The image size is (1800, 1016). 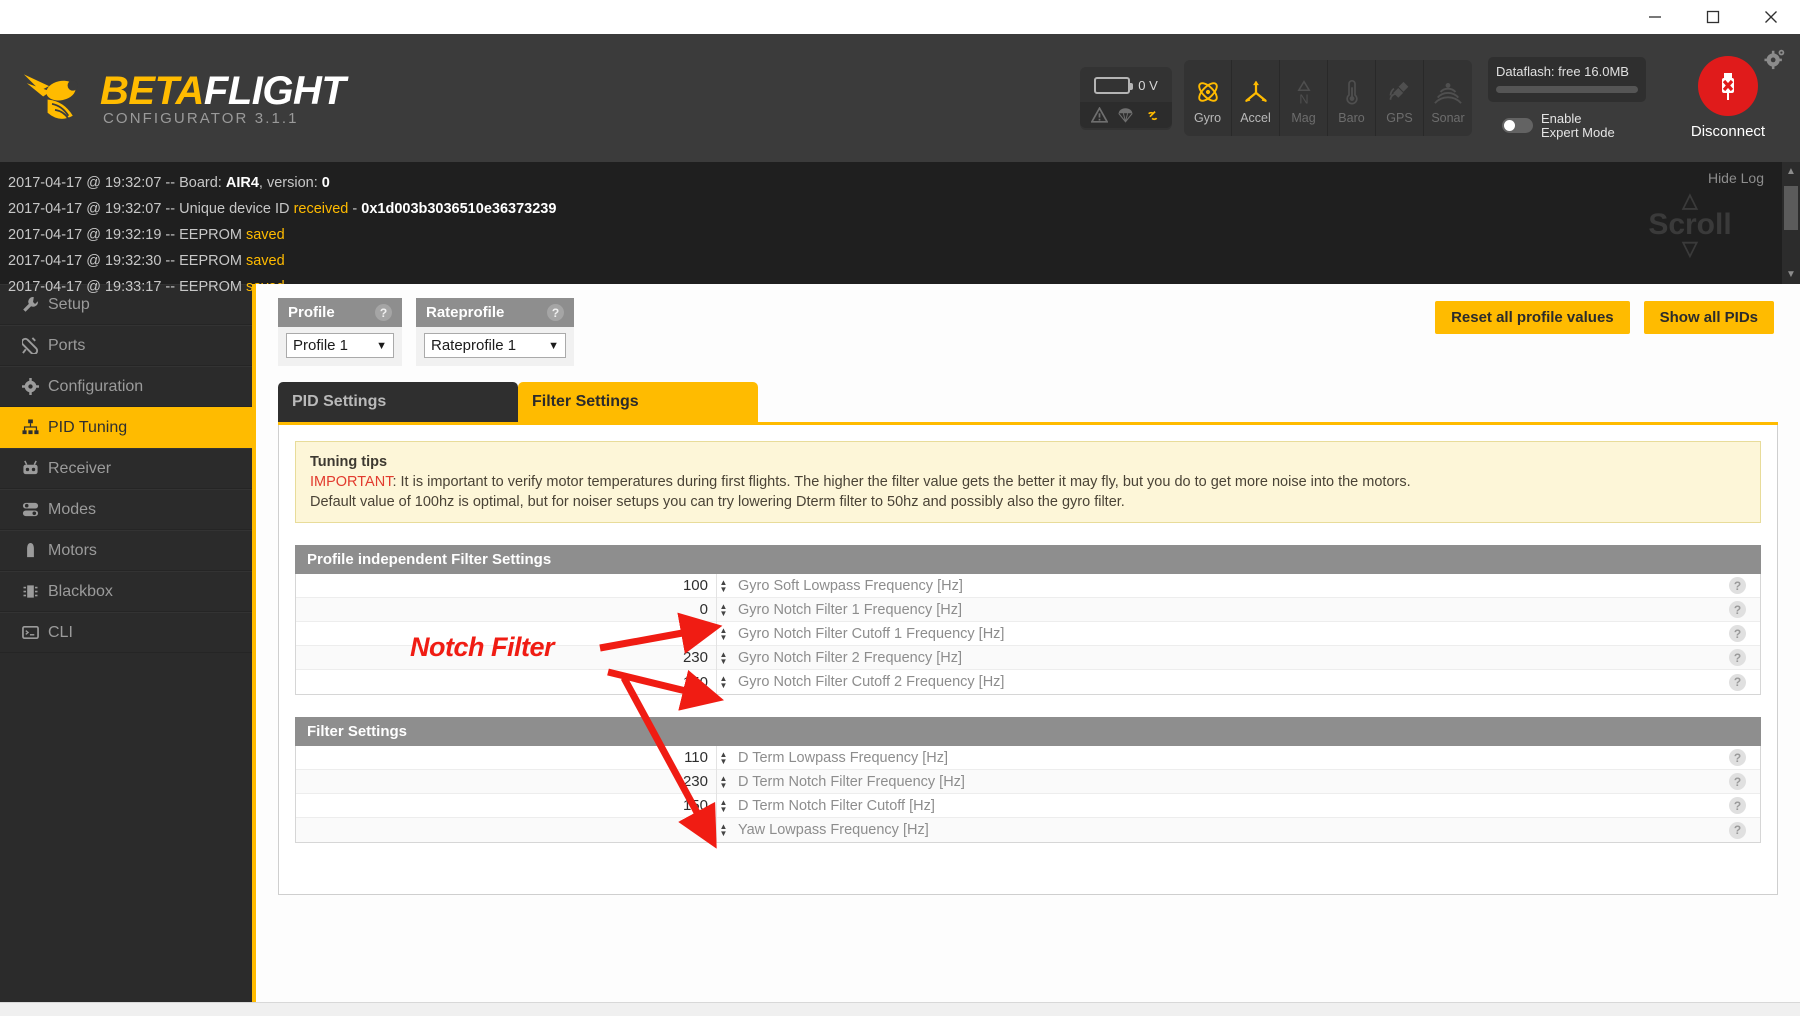 I want to click on tab-filter-settings: Filter Settings, so click(x=638, y=402).